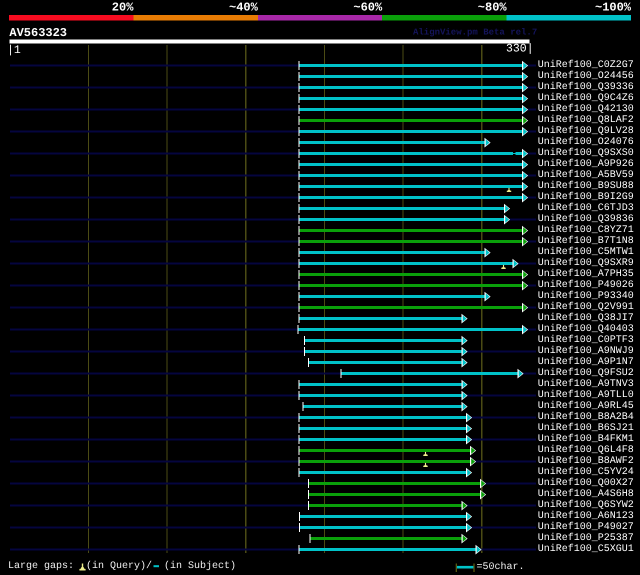 This screenshot has width=640, height=575. Describe the element at coordinates (586, 76) in the screenshot. I see `svg-text: UniRef100_O24456` at that location.